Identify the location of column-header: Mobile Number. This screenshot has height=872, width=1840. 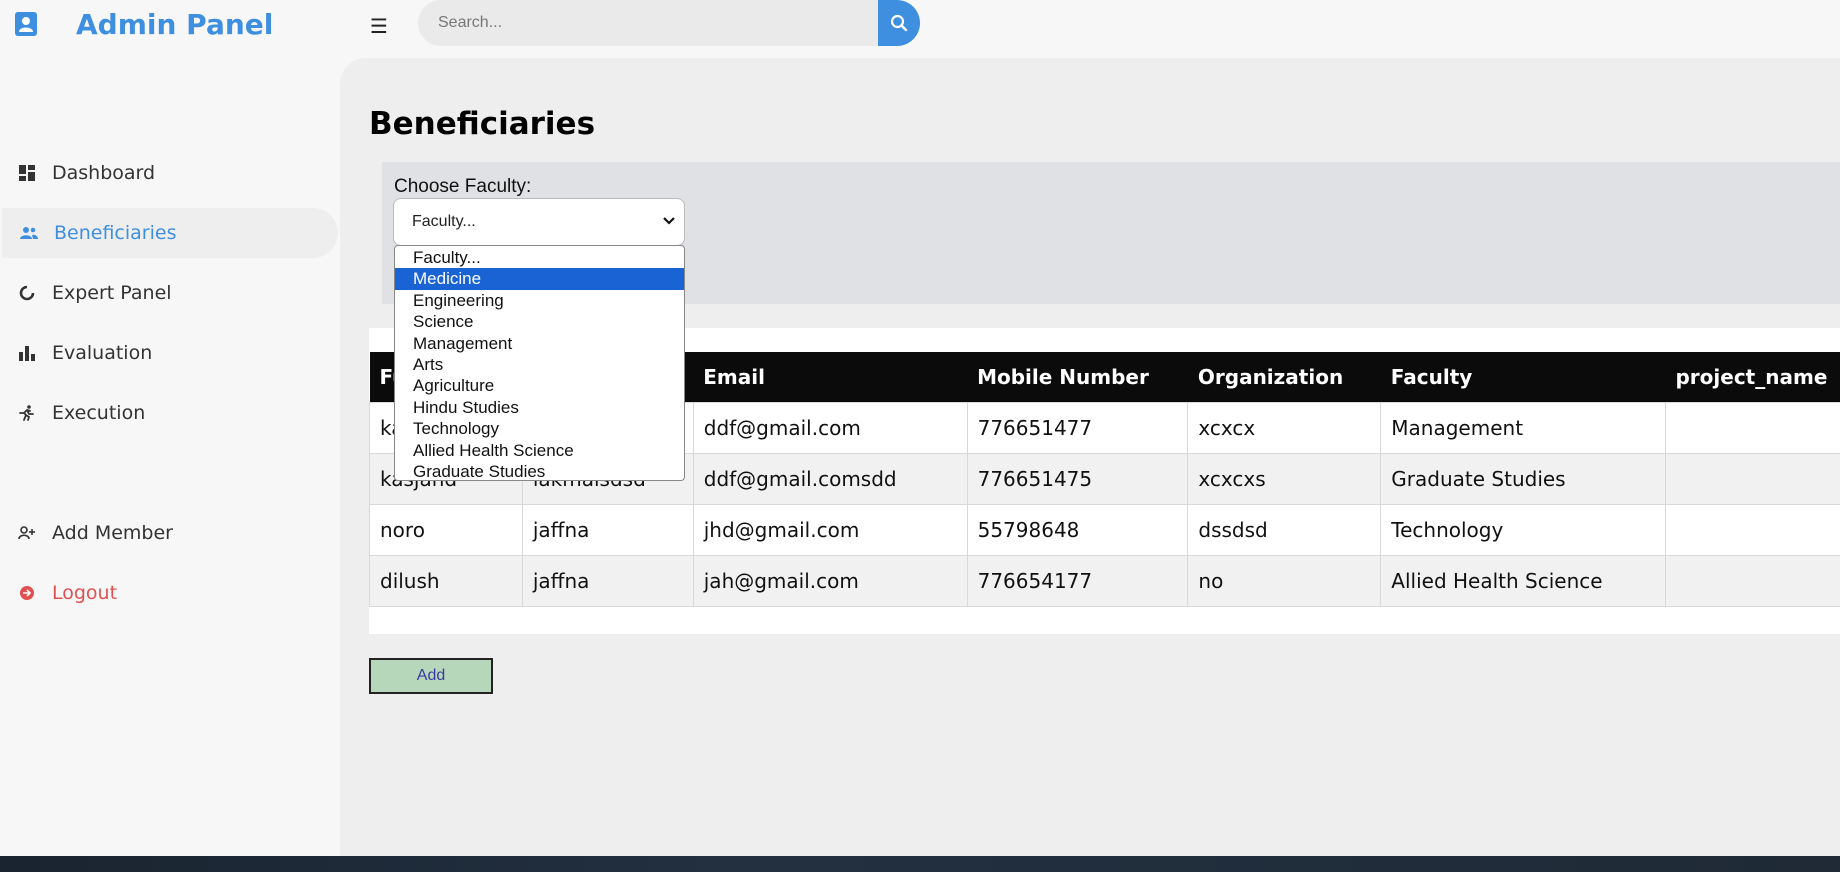
(1077, 377).